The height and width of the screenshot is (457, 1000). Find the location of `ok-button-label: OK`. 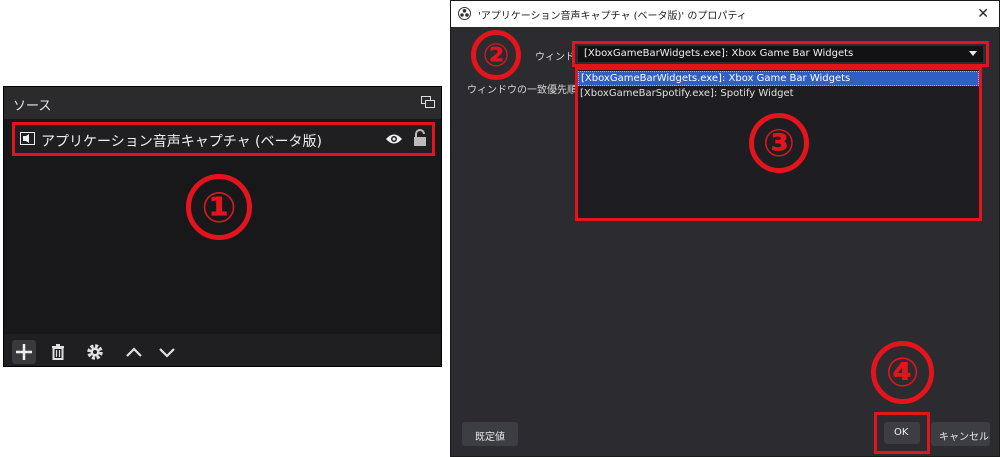

ok-button-label: OK is located at coordinates (901, 432).